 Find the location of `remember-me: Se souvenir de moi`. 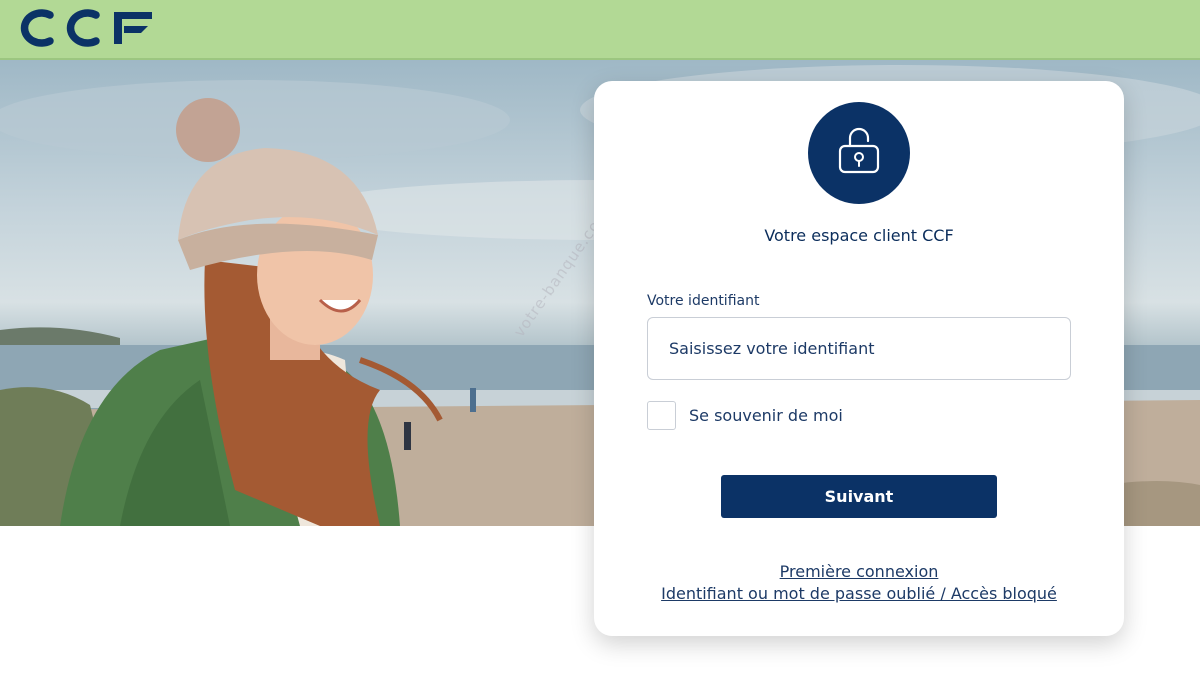

remember-me: Se souvenir de moi is located at coordinates (745, 415).